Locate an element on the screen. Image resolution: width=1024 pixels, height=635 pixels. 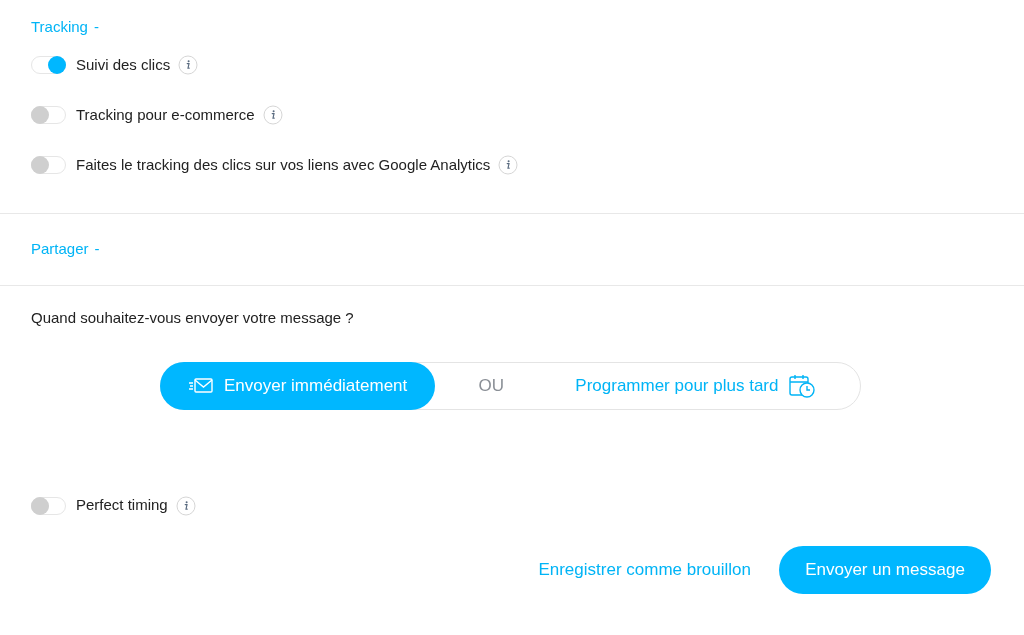
option-label: Faites le tracking des clics sur vos liens avec Google Analytics is located at coordinates (283, 164).